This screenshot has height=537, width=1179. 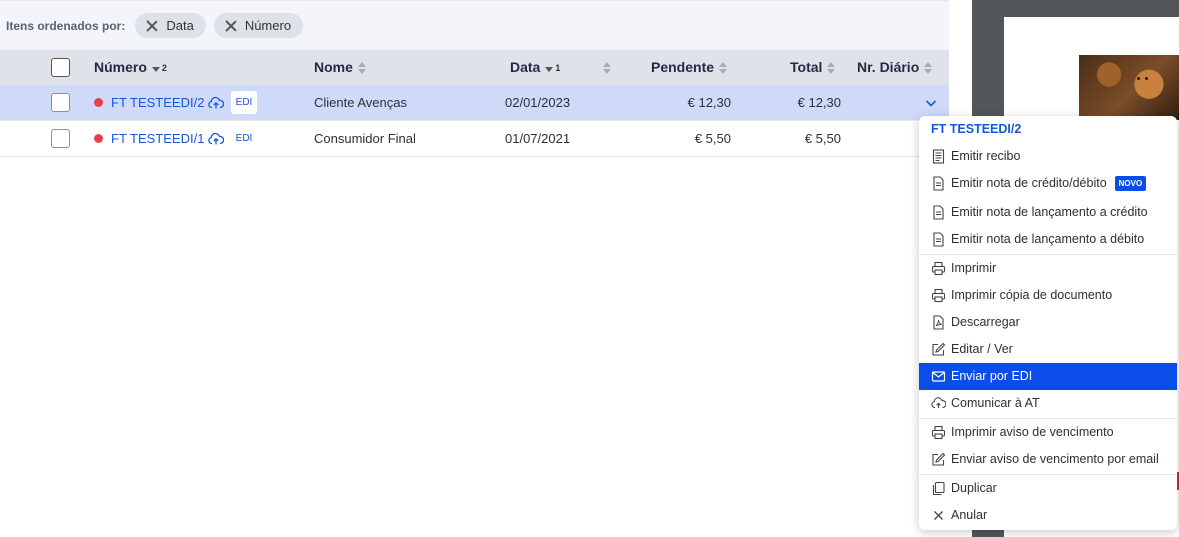 I want to click on pending-amount: € 5,50, so click(x=712, y=138).